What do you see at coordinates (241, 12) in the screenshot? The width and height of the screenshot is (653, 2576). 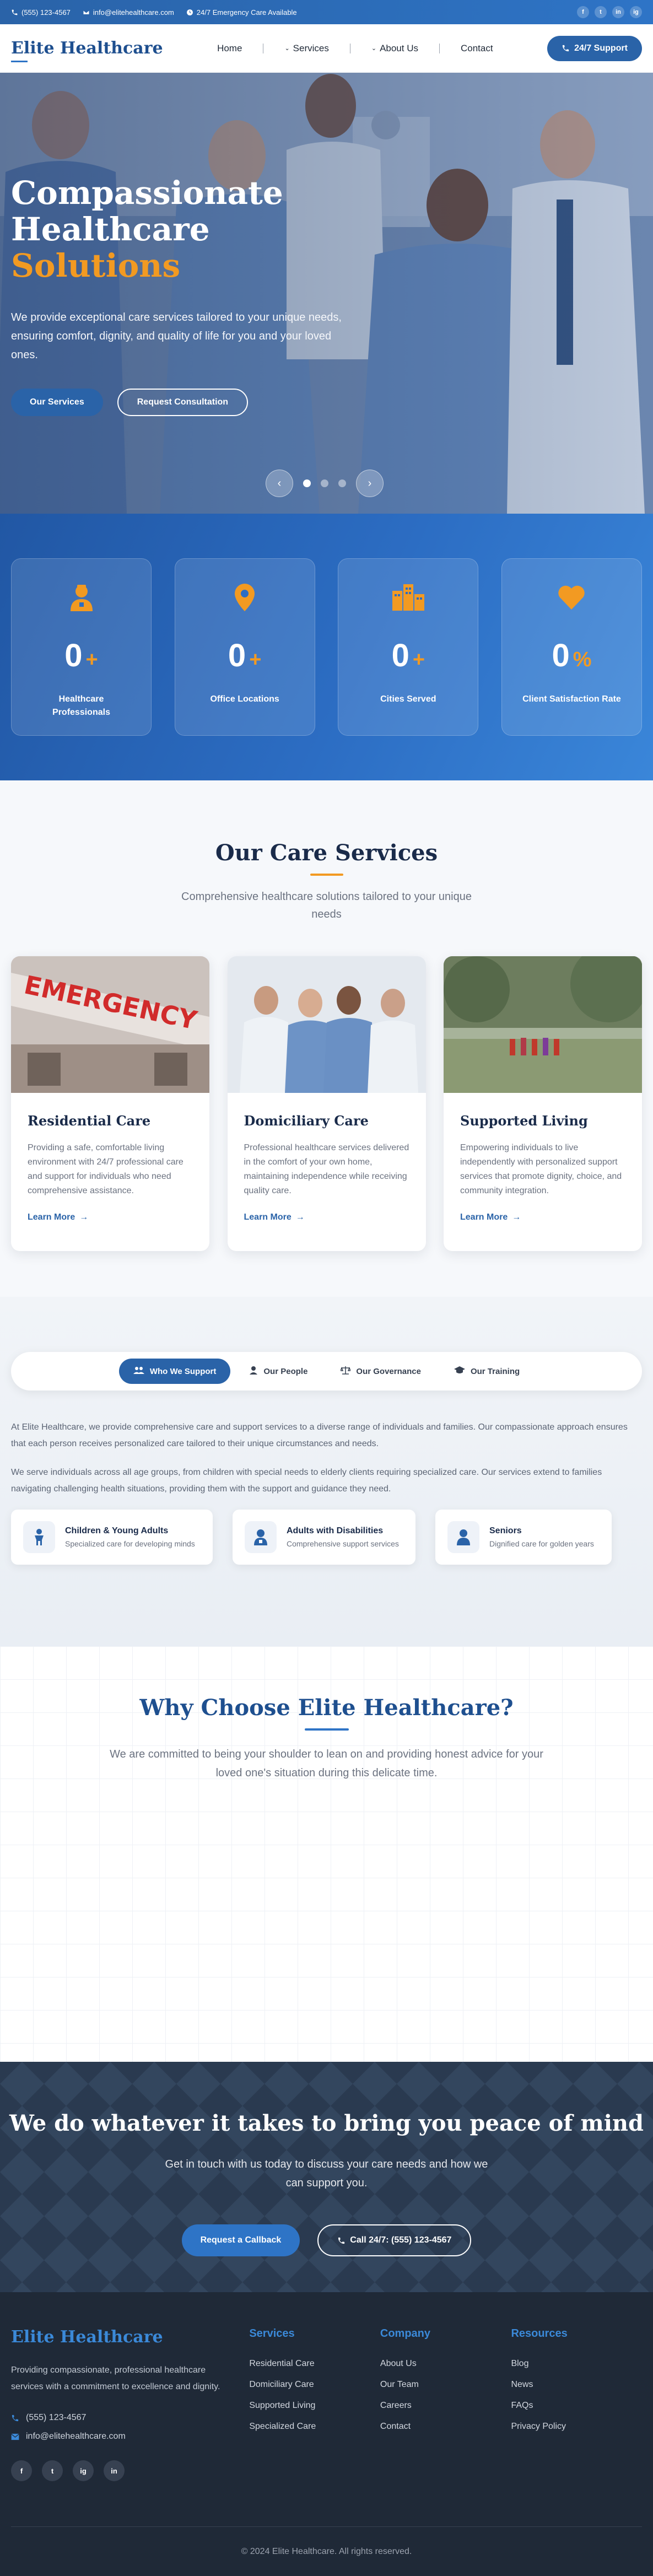 I see `topbar-emergency: 24/7 Emergency Care Available` at bounding box center [241, 12].